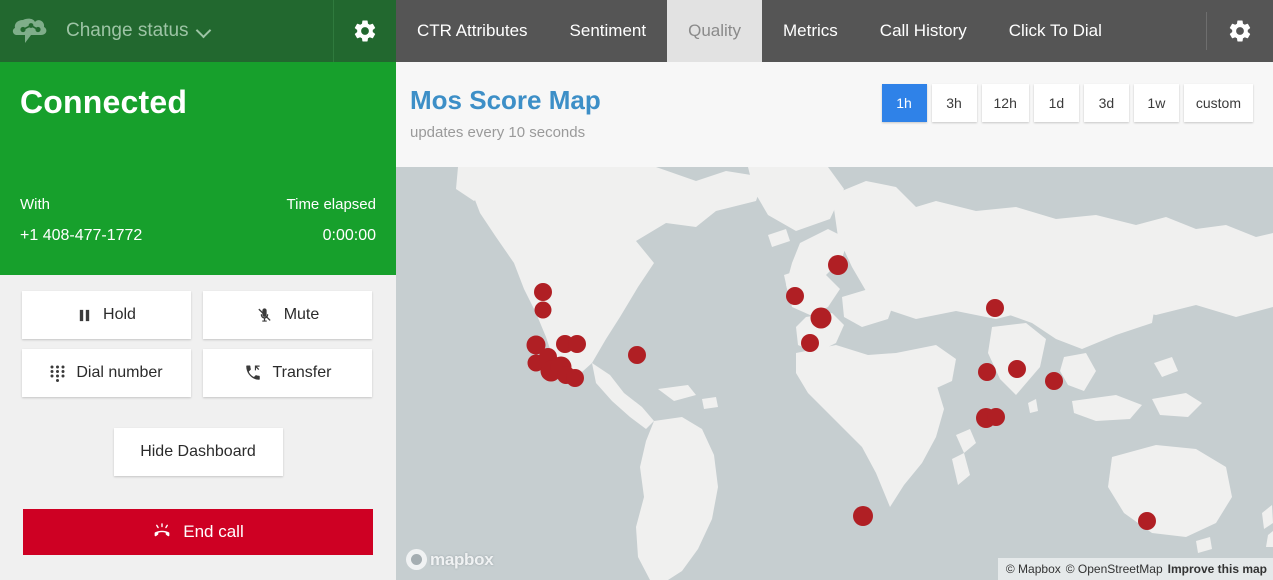  I want to click on range-button-1d: 1d, so click(1056, 103).